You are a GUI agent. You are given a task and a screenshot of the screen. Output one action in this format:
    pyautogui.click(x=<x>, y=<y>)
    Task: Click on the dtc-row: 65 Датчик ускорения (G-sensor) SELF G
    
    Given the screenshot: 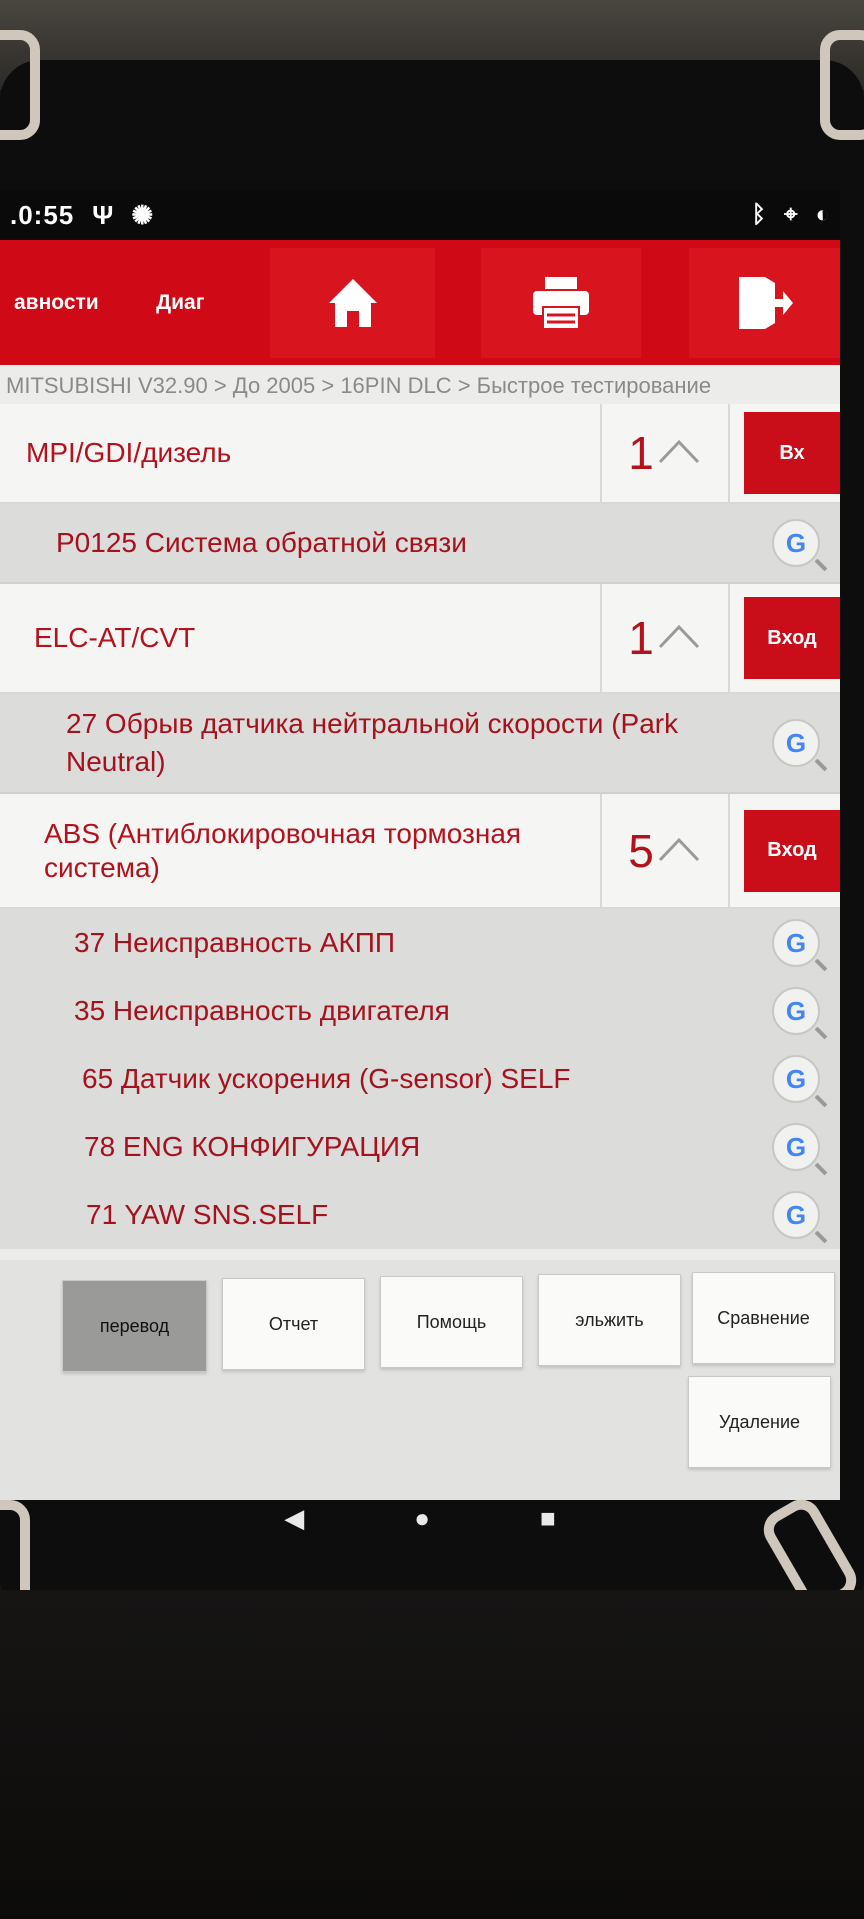 What is the action you would take?
    pyautogui.click(x=420, y=1079)
    